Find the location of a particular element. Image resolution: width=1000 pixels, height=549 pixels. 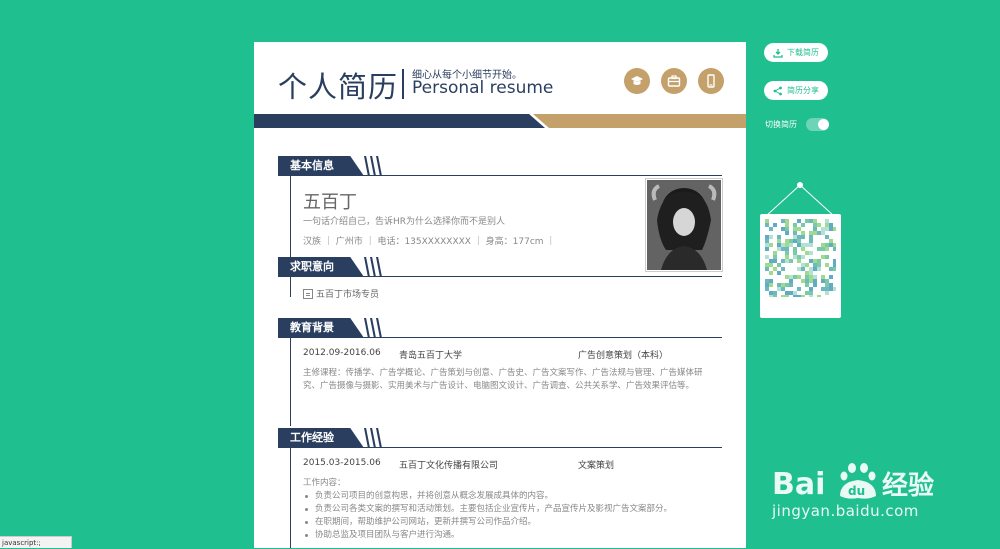

education-major: 广告创意策划（本科） is located at coordinates (623, 356).